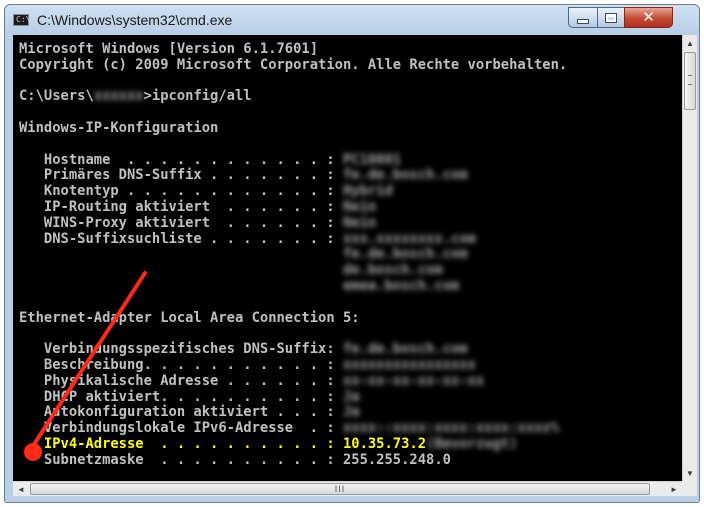 Image resolution: width=704 pixels, height=507 pixels. I want to click on console-line: Microsoft Windows [Version 6.1.7601], so click(350, 50).